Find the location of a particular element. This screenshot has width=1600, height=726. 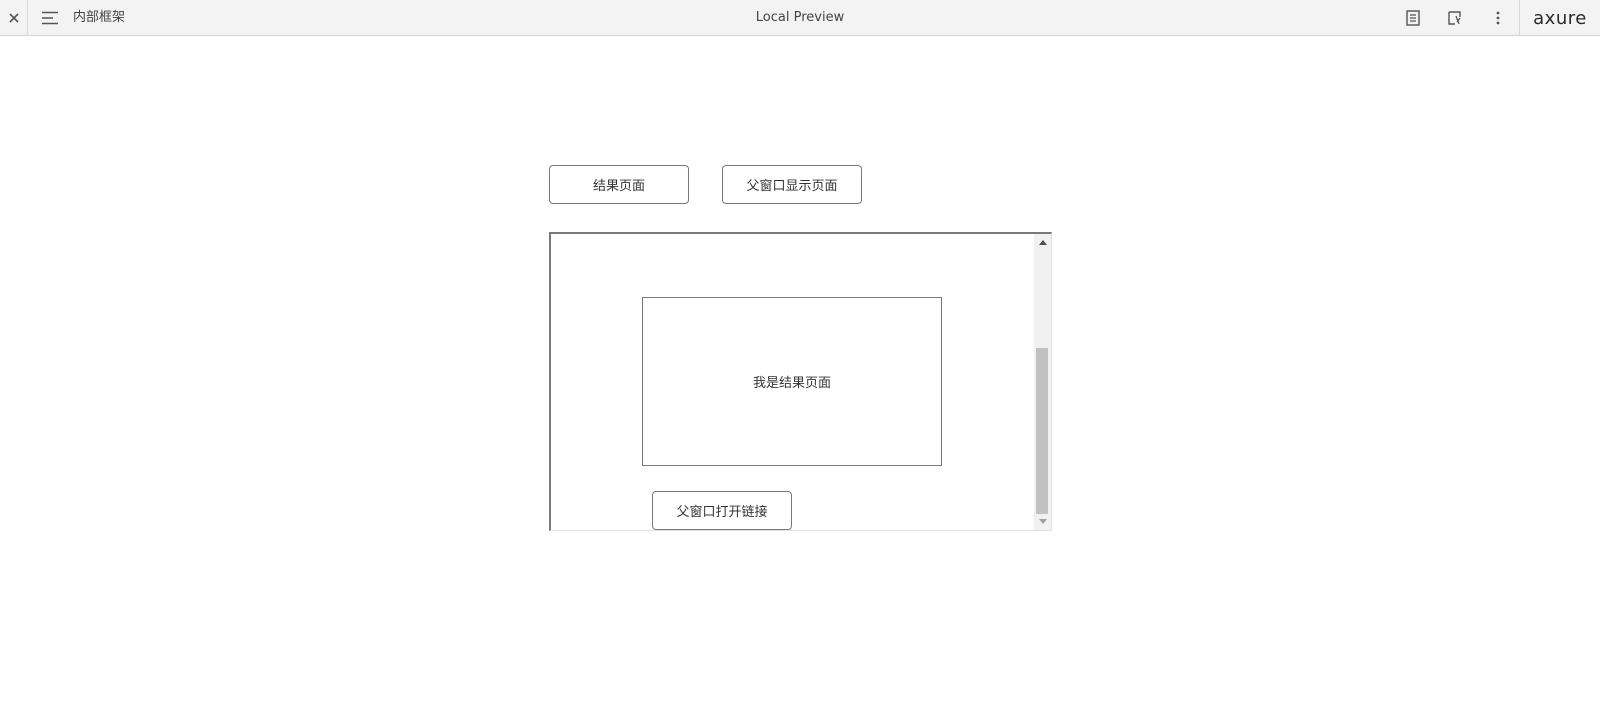

inline-frame: 我是结果页面 父窗口打开链接 is located at coordinates (800, 381).